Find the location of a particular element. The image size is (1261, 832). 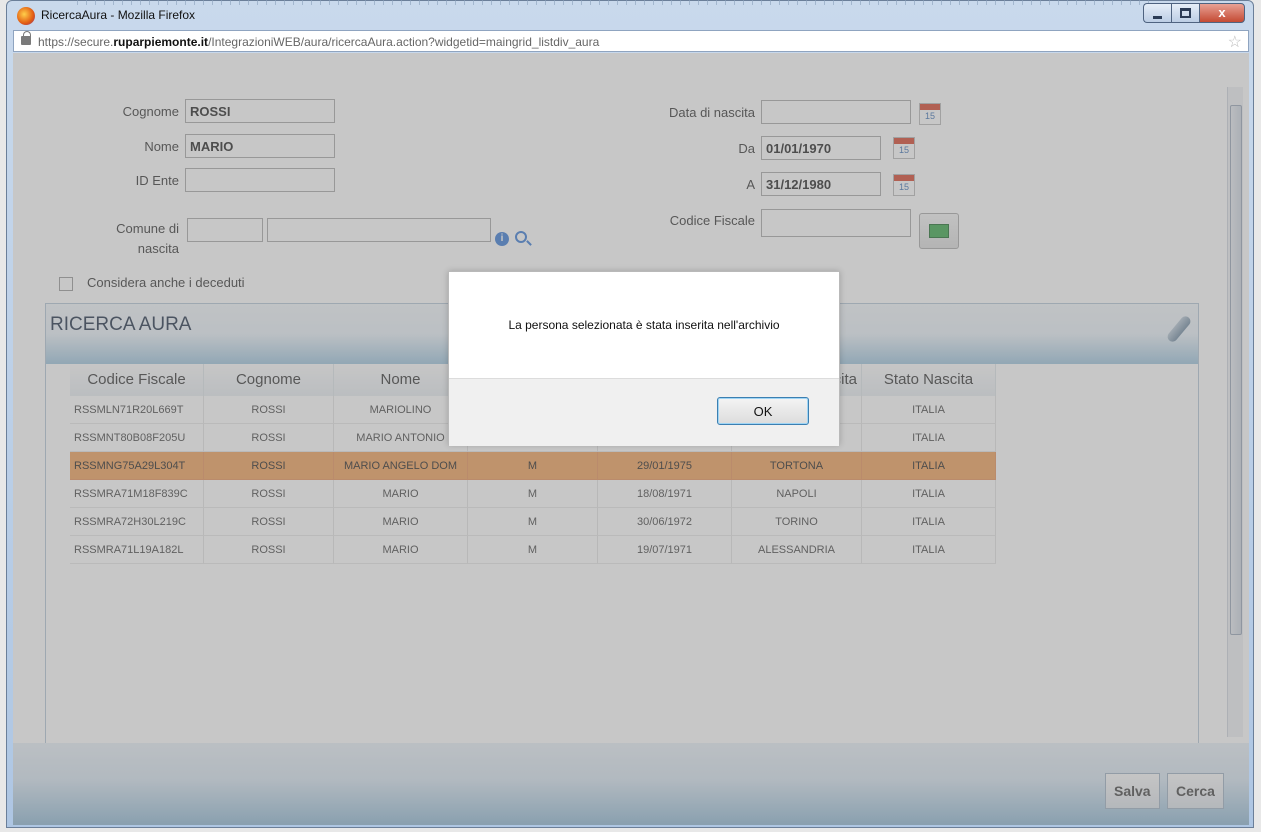

window-title: RicercaAura - Mozilla Firefox is located at coordinates (118, 15).